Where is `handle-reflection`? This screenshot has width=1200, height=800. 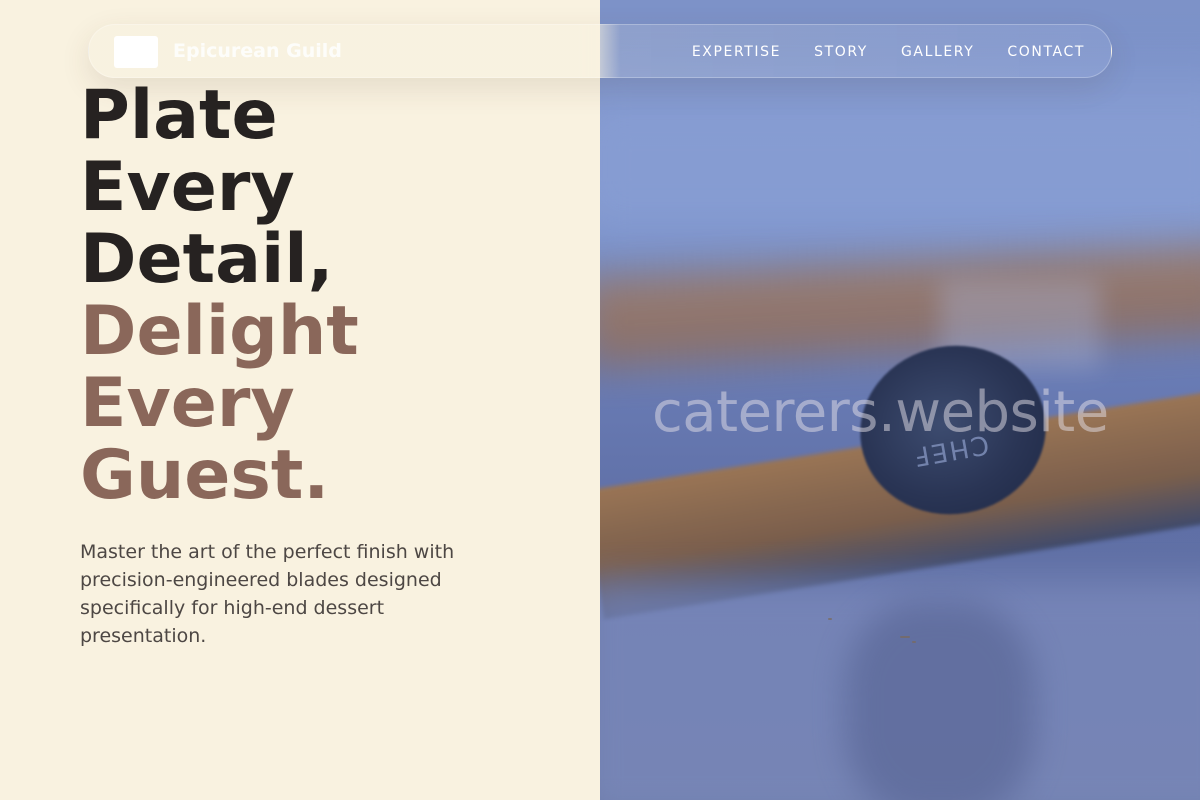 handle-reflection is located at coordinates (940, 700).